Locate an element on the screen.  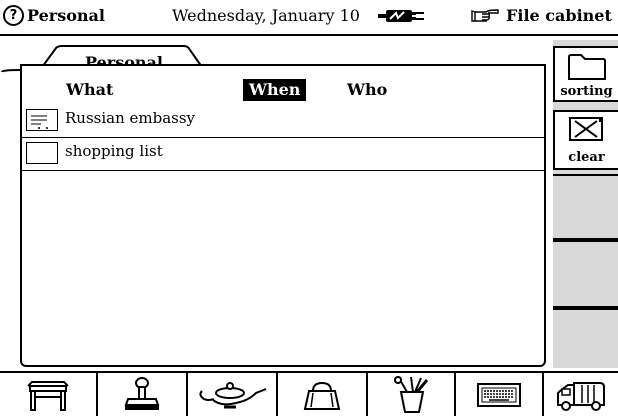
clear-icon is located at coordinates (586, 129).